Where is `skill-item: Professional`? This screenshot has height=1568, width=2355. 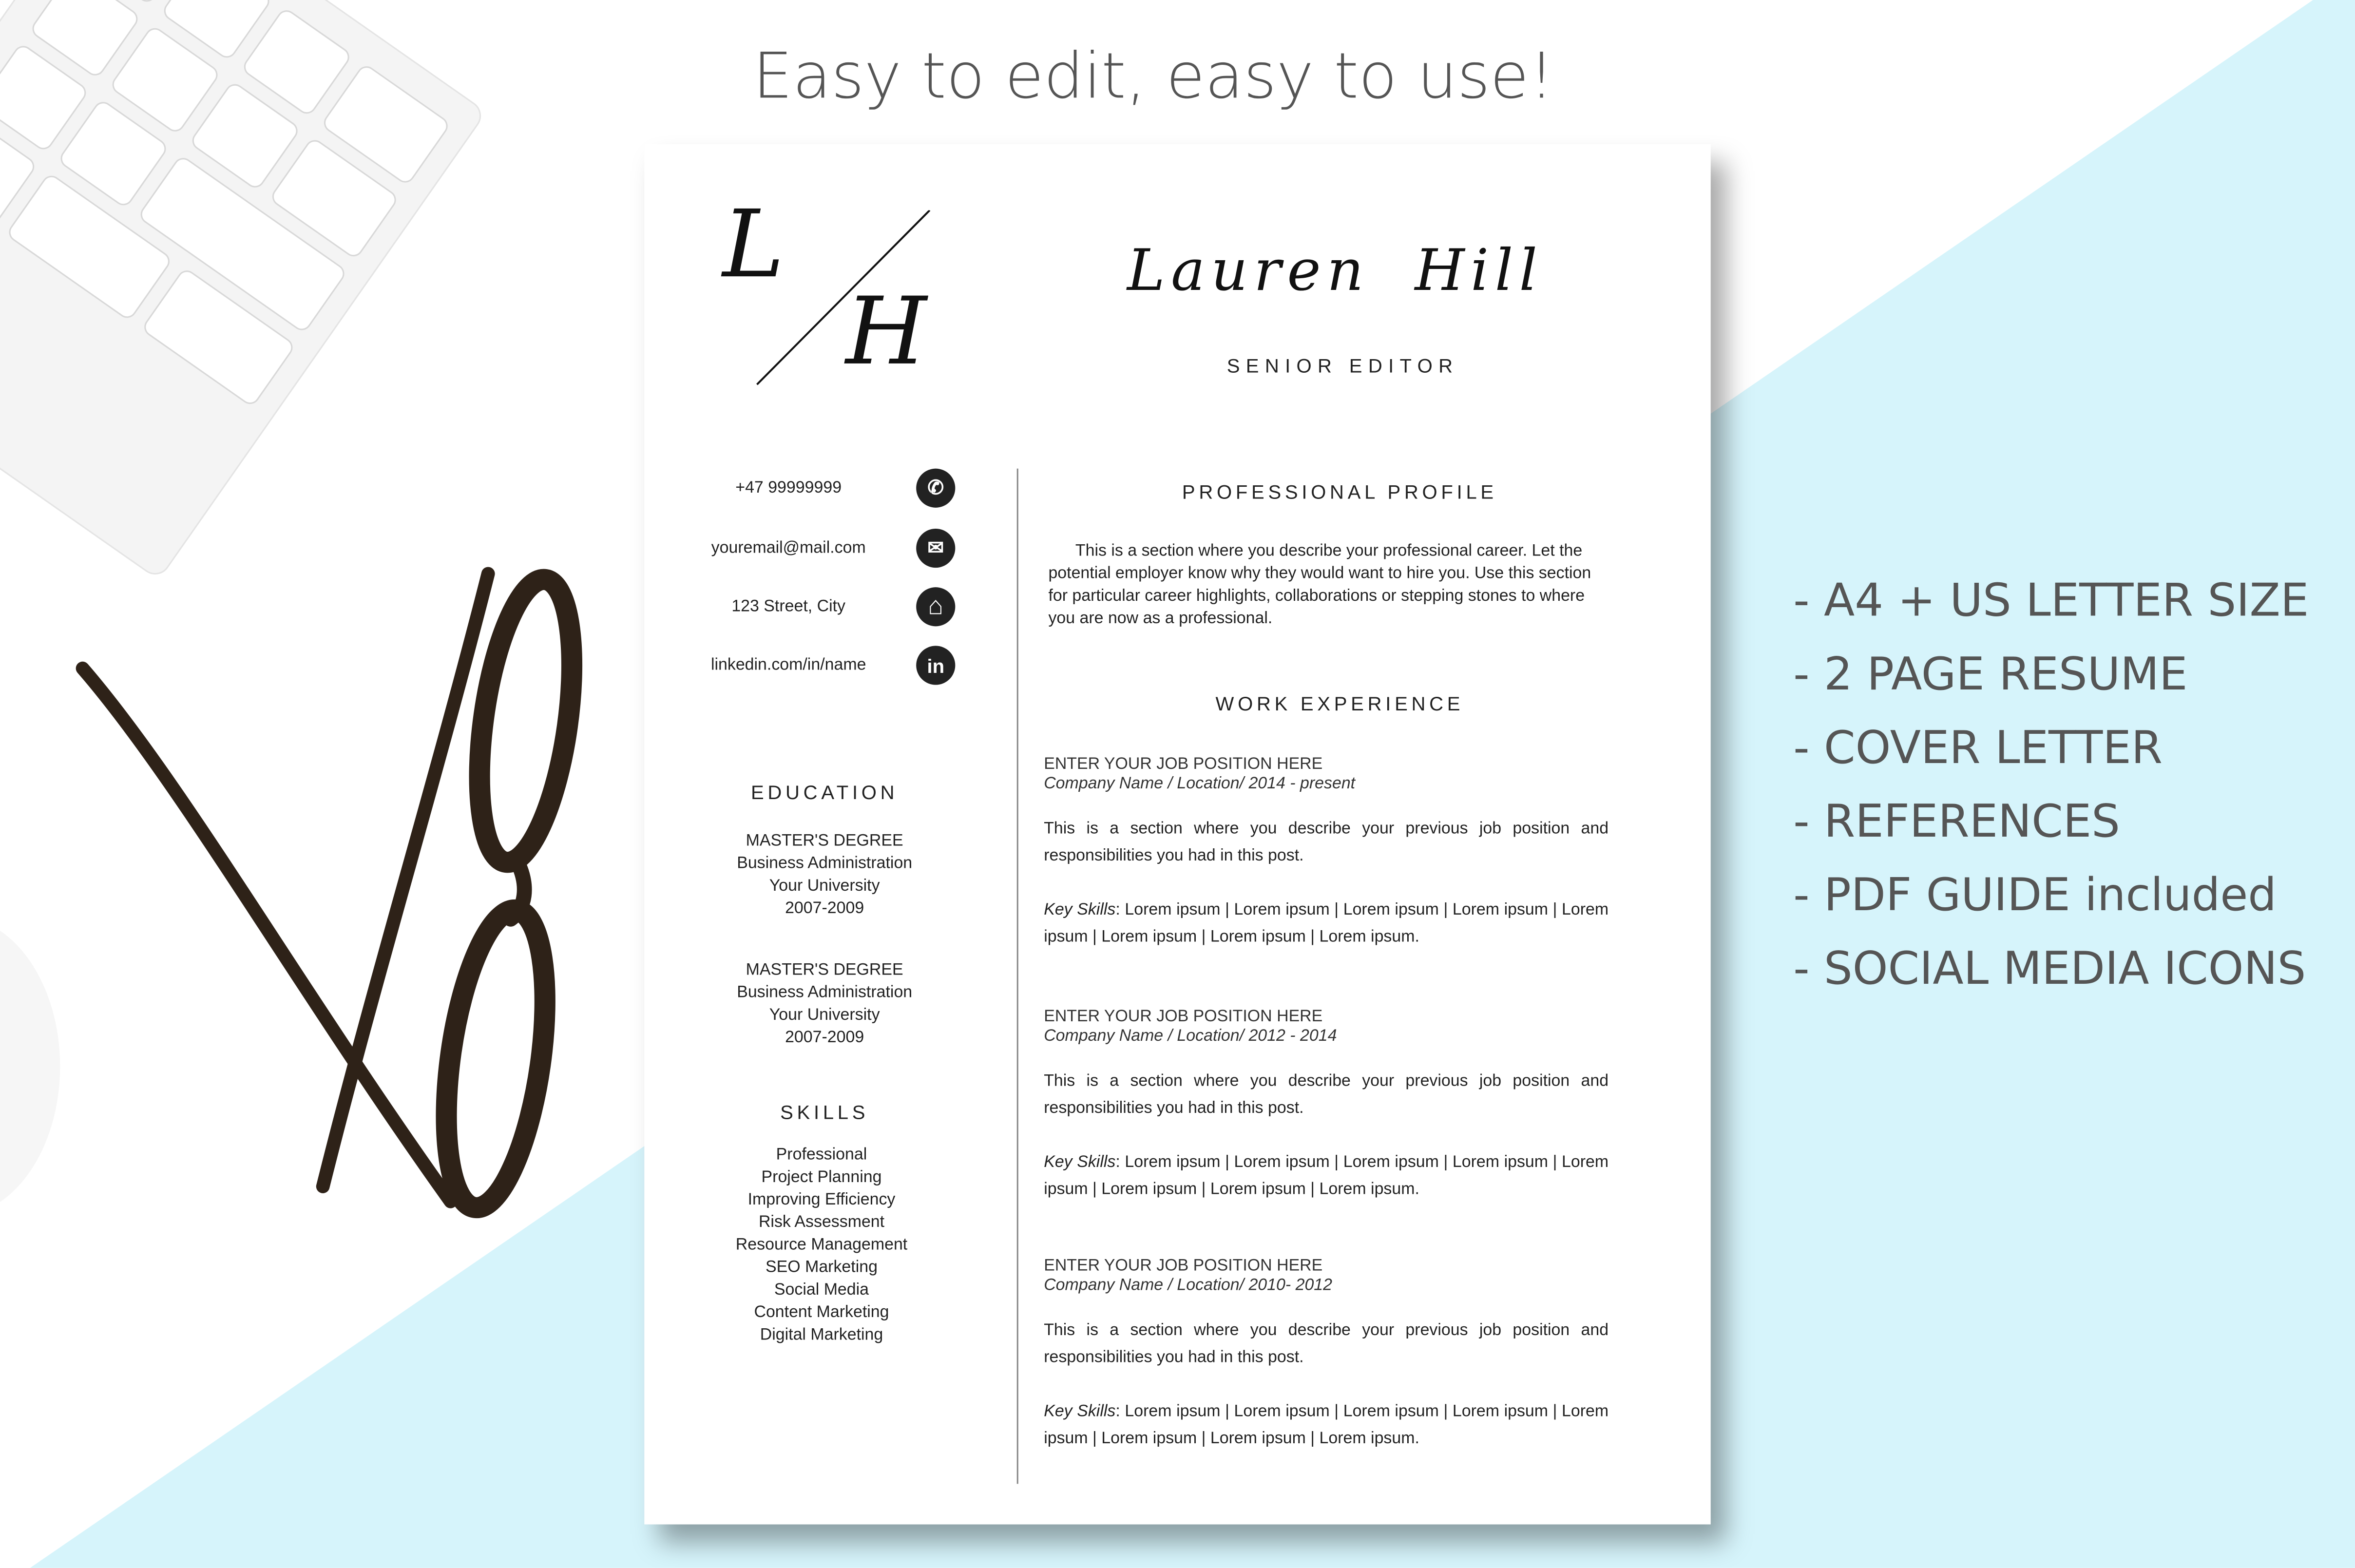 skill-item: Professional is located at coordinates (822, 1155).